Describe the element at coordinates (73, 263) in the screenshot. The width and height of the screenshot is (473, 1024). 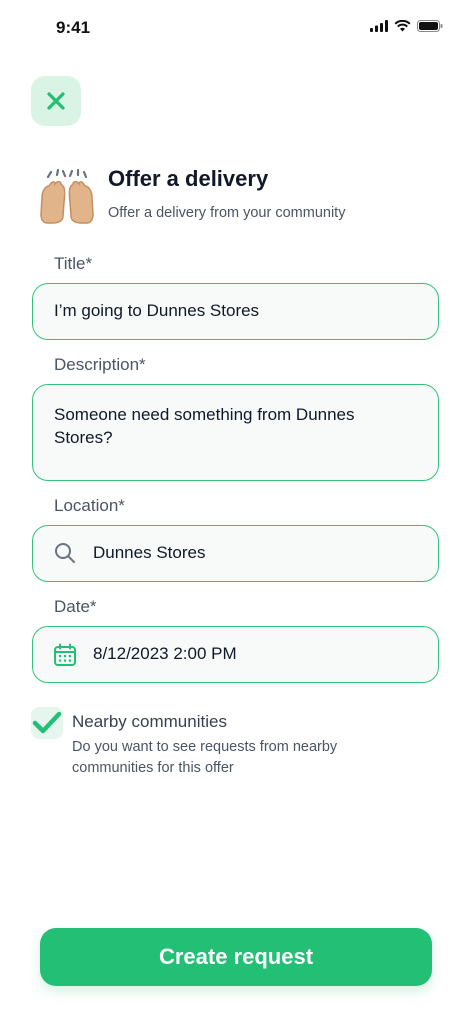
I see `title-label: Title*` at that location.